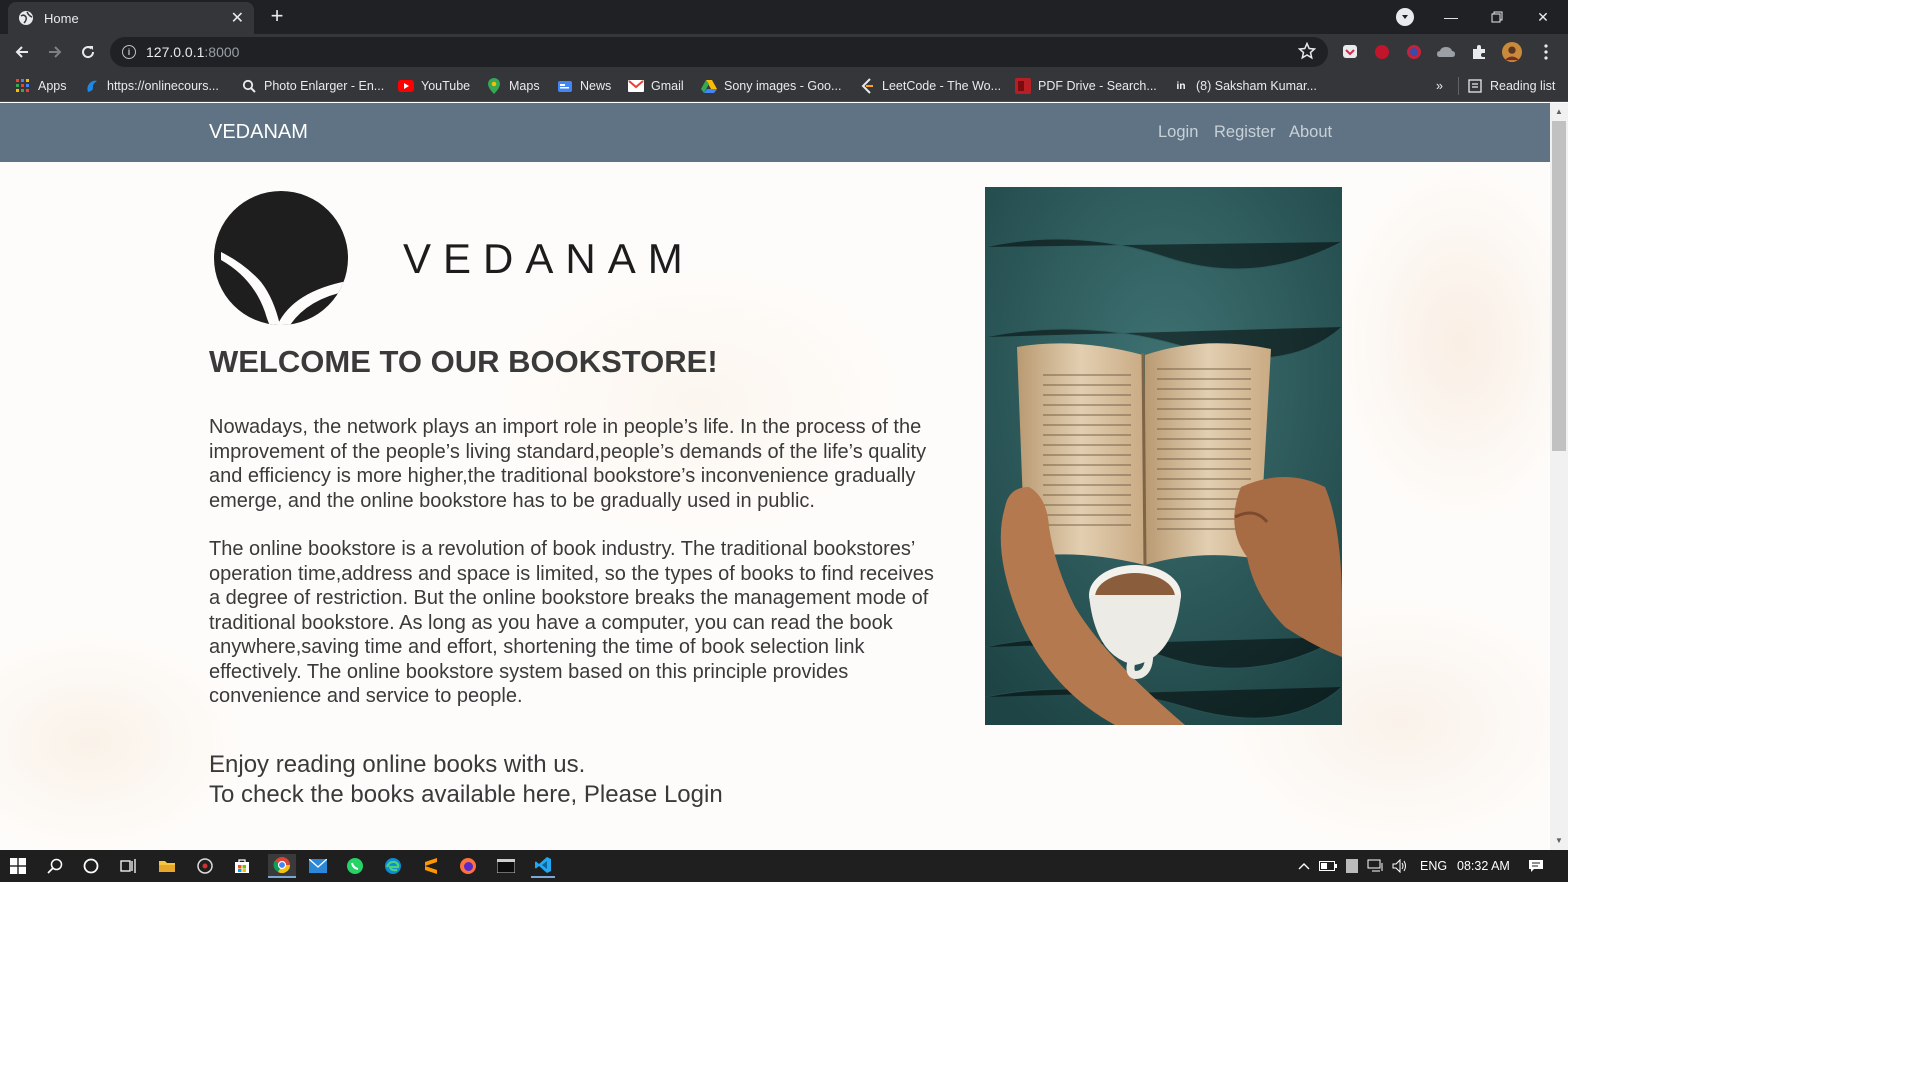 This screenshot has width=1920, height=1080. I want to click on chrome-menu-icon, so click(1546, 52).